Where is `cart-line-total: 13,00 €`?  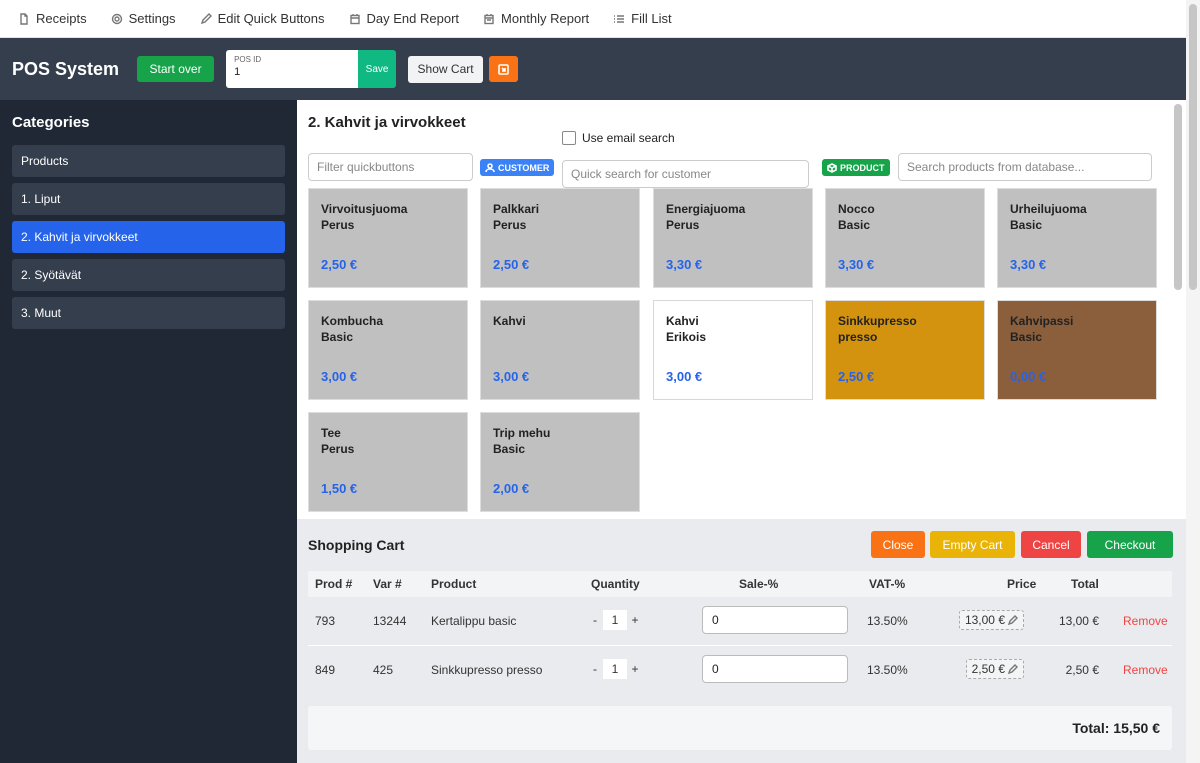
cart-line-total: 13,00 € is located at coordinates (1078, 621).